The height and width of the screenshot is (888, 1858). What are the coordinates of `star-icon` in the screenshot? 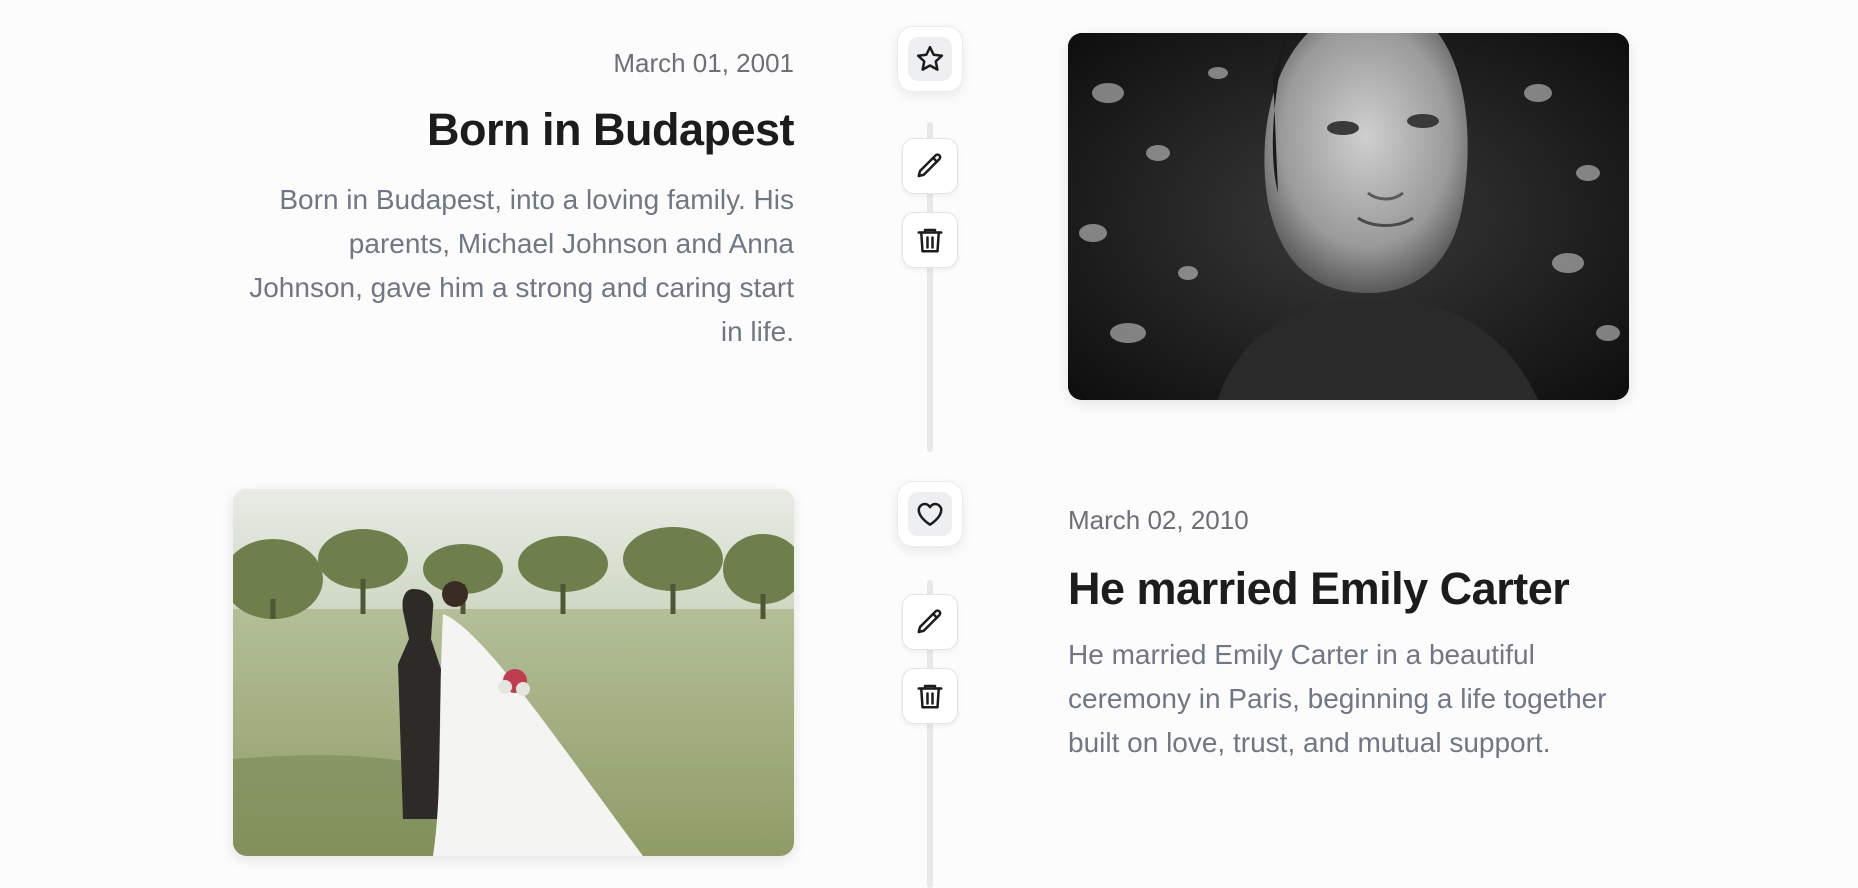 It's located at (930, 58).